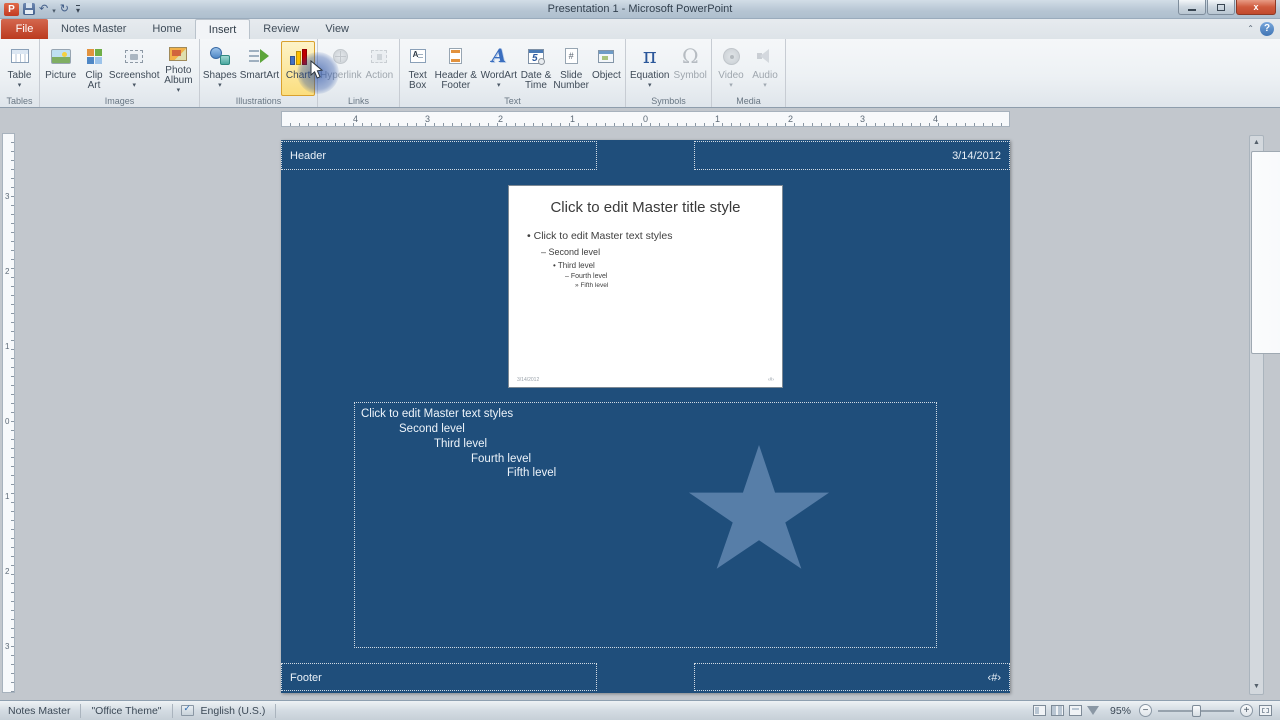  Describe the element at coordinates (93, 68) in the screenshot. I see `clip-art-button: Clip Art` at that location.